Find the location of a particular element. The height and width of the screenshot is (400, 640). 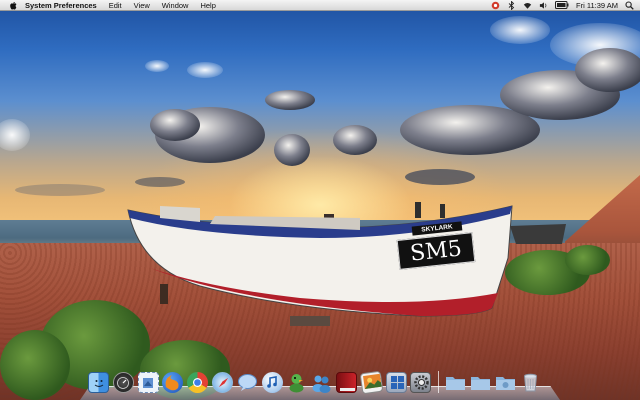

menu-view: View is located at coordinates (142, 5).